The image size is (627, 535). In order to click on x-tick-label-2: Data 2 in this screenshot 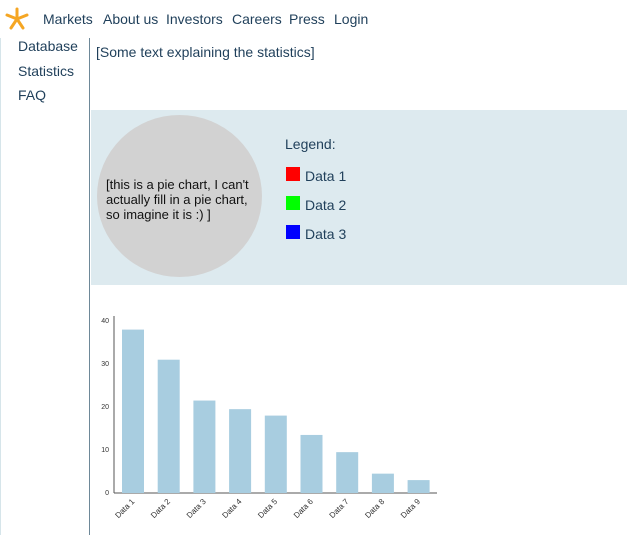, I will do `click(160, 508)`.